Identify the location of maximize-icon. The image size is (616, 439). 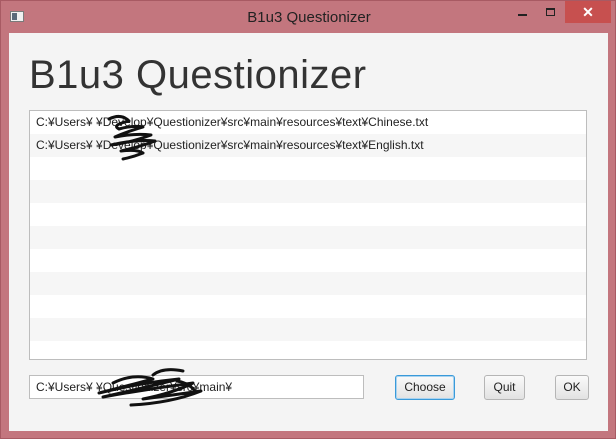
(550, 12).